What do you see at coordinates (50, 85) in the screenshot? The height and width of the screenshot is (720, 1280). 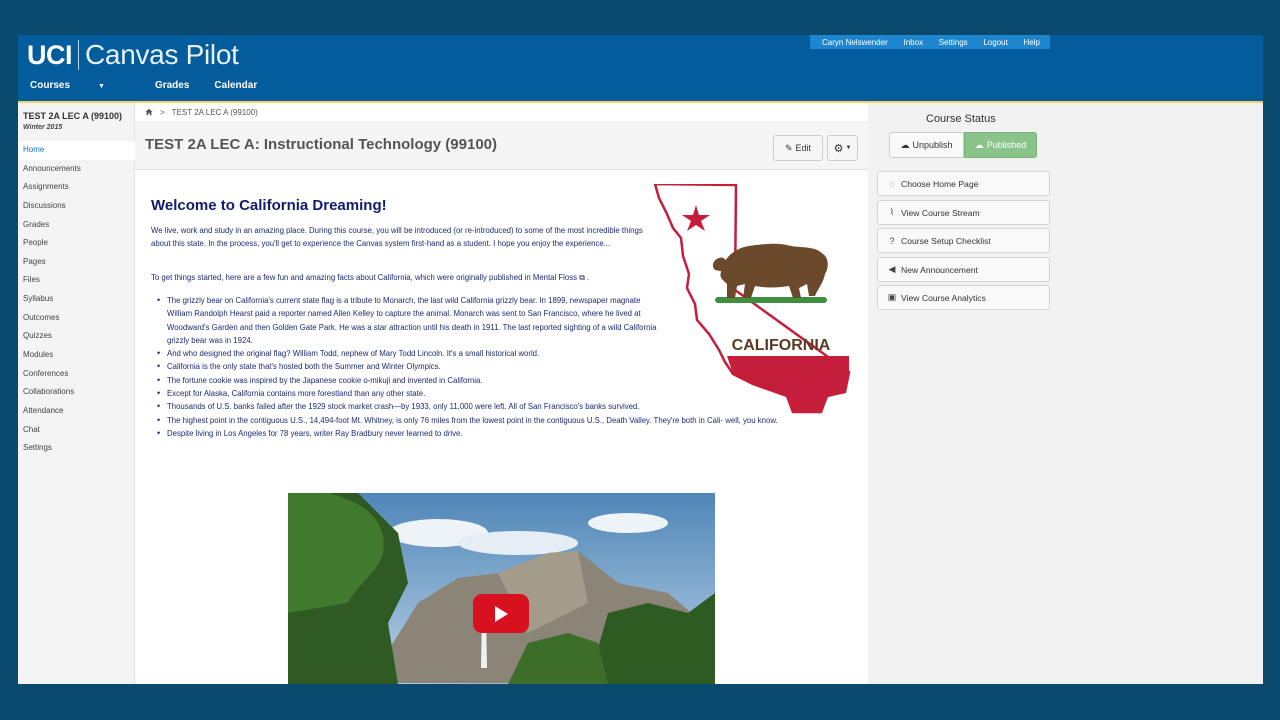 I see `courses-menu-label: Courses` at bounding box center [50, 85].